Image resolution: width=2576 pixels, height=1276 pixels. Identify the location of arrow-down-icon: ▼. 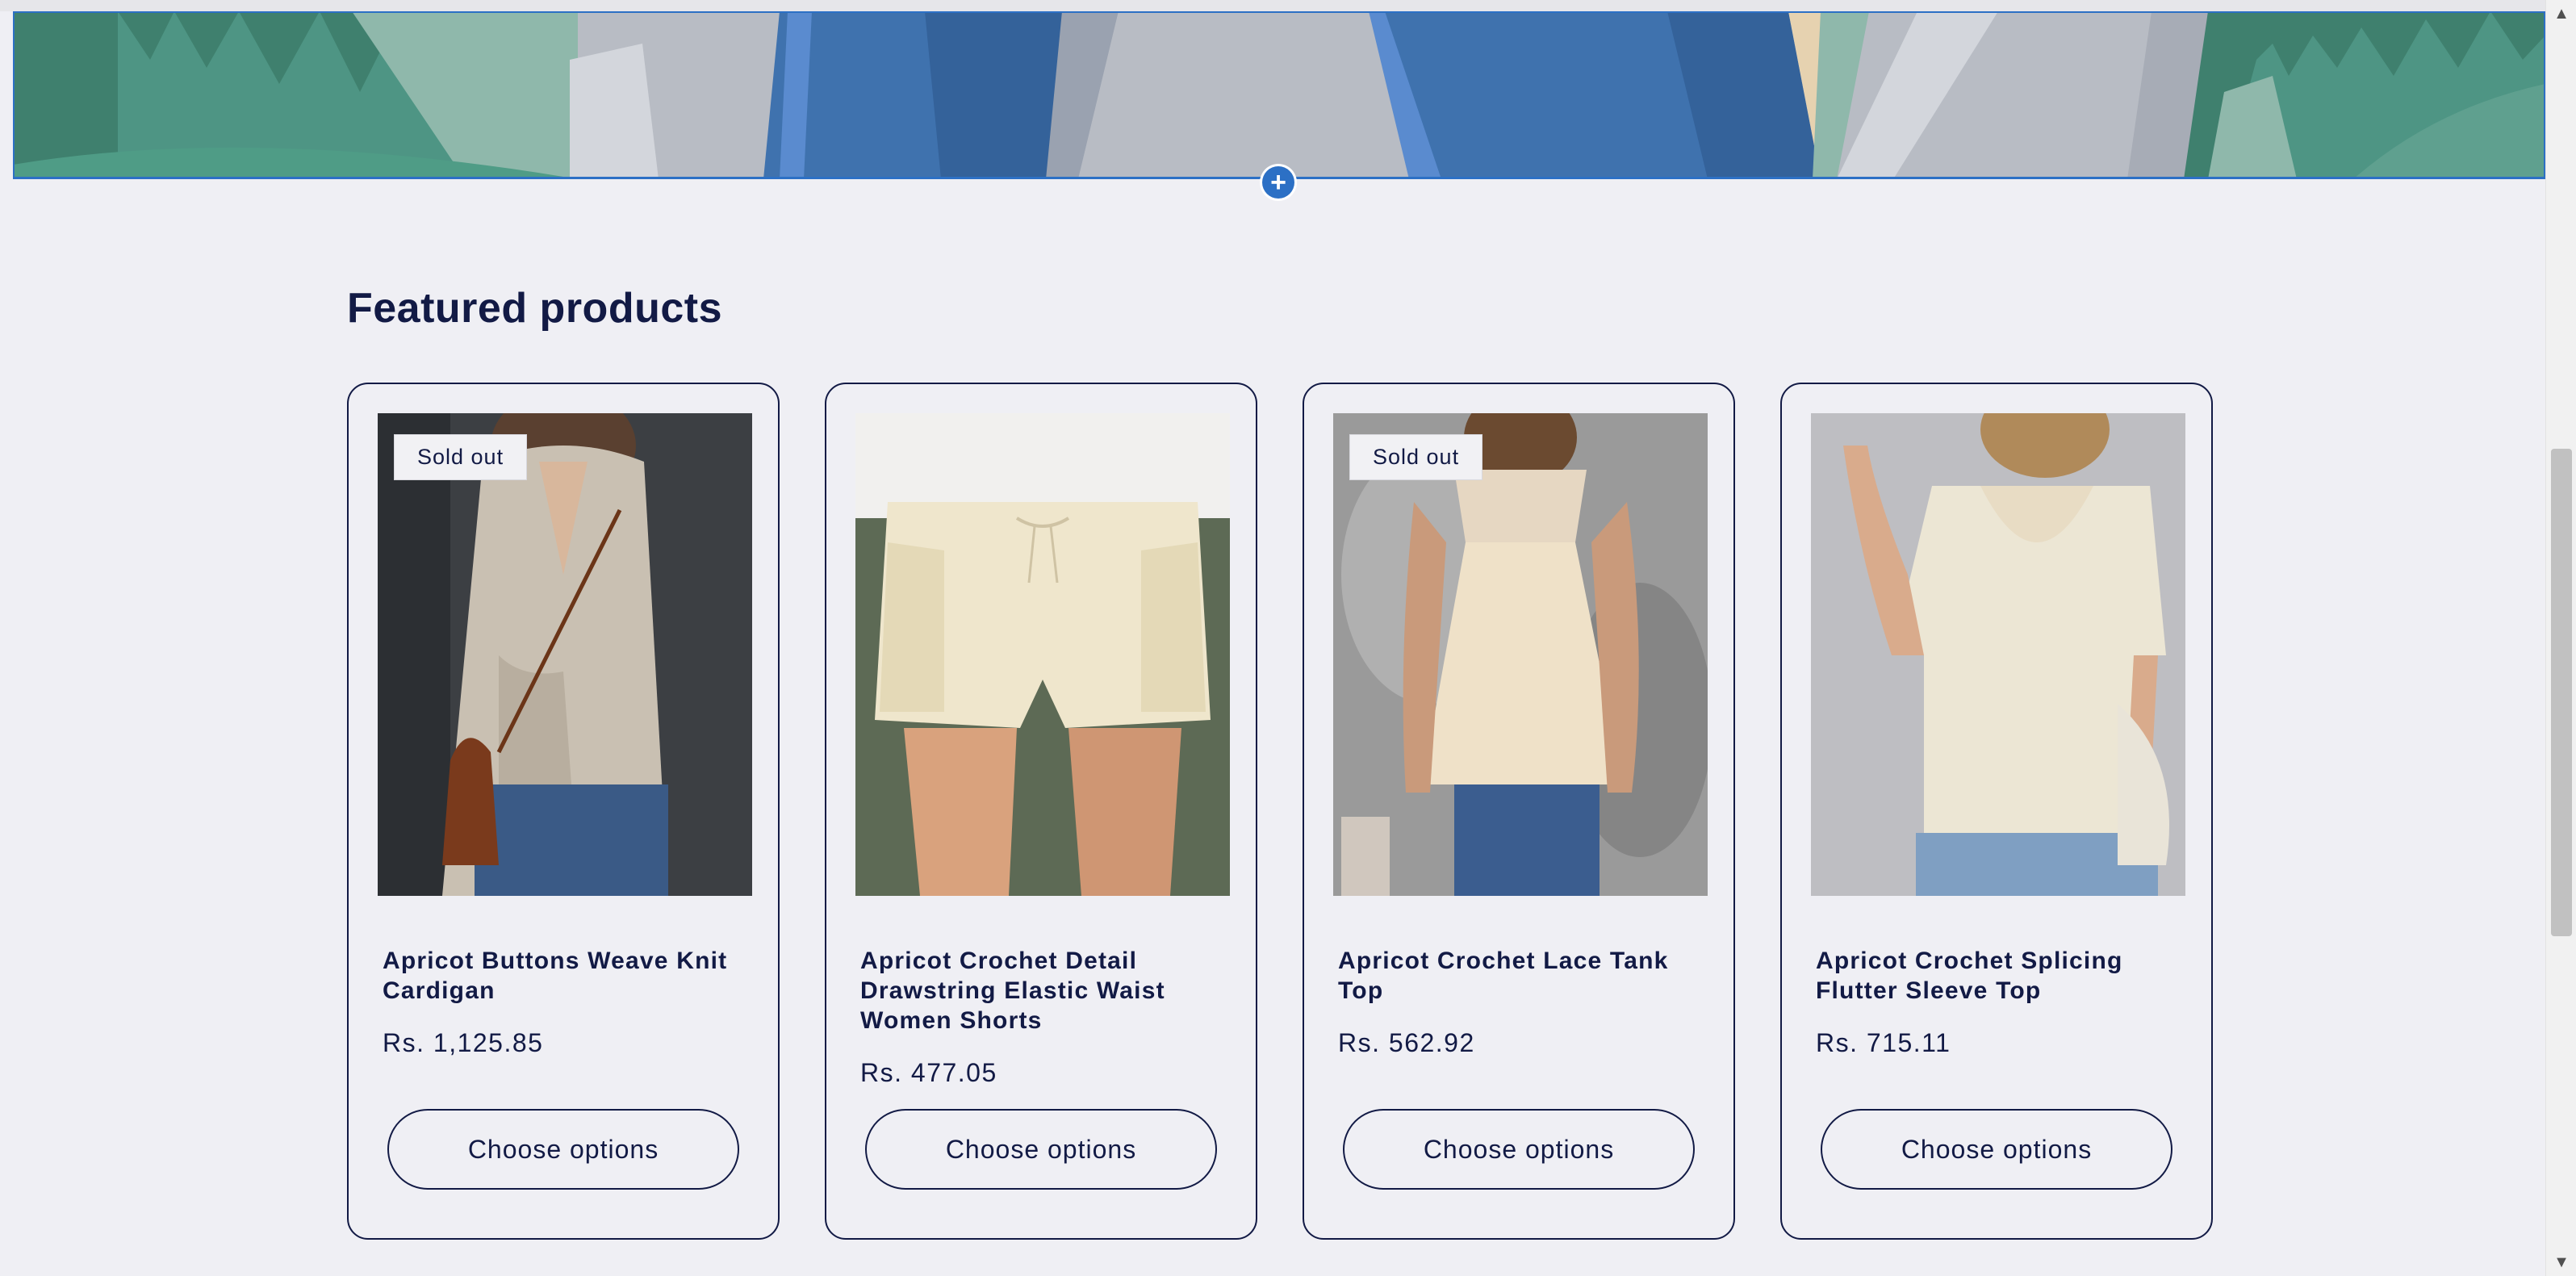
(2561, 1262).